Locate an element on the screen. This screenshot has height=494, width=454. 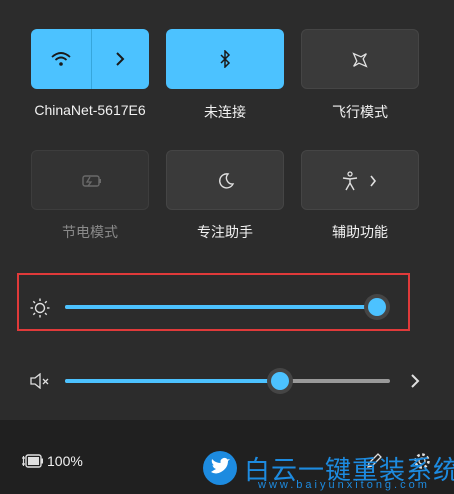
volume-slider-thumb is located at coordinates (279, 381).